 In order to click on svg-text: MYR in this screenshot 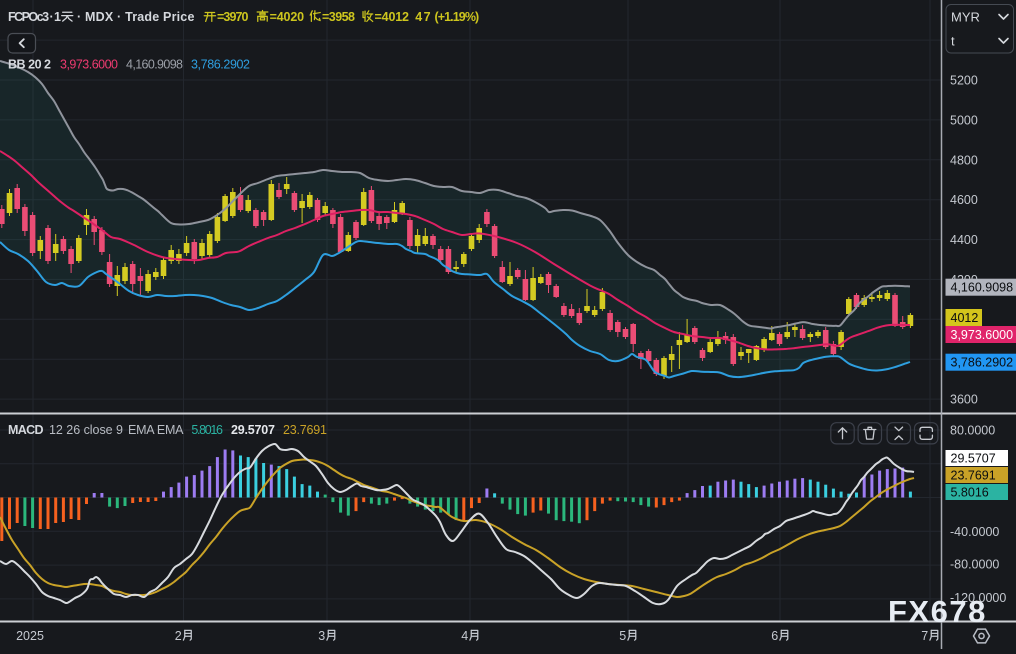, I will do `click(965, 17)`.